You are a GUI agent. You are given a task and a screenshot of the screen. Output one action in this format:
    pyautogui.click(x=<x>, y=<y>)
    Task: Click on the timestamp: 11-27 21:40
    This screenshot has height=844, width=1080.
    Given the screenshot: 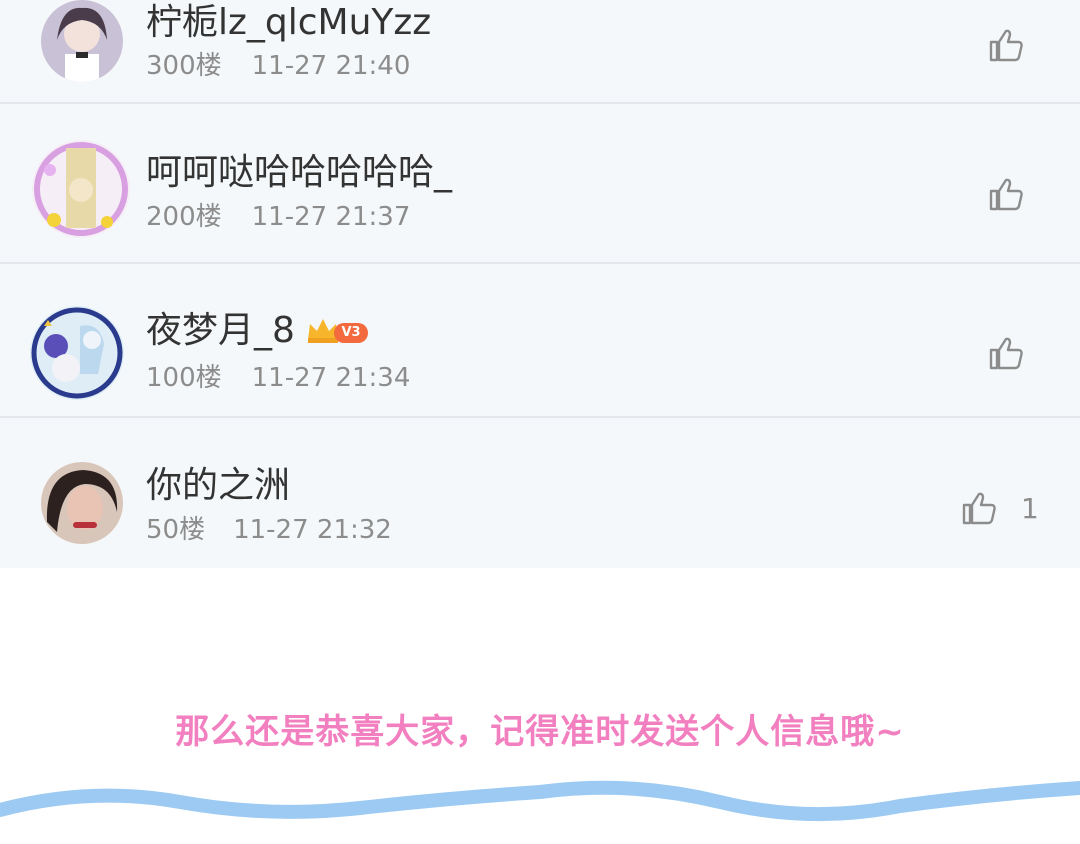 What is the action you would take?
    pyautogui.click(x=331, y=66)
    